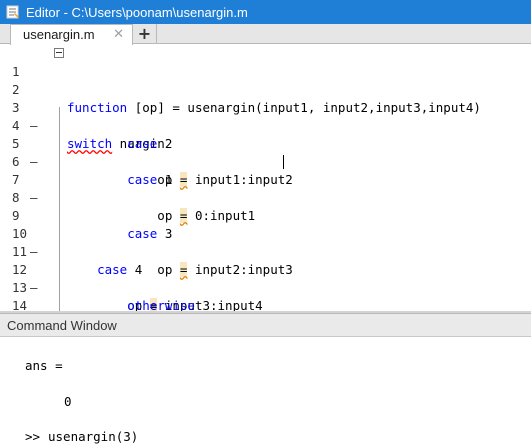  Describe the element at coordinates (265, 295) in the screenshot. I see `code-line: 14 – op = 0;` at that location.